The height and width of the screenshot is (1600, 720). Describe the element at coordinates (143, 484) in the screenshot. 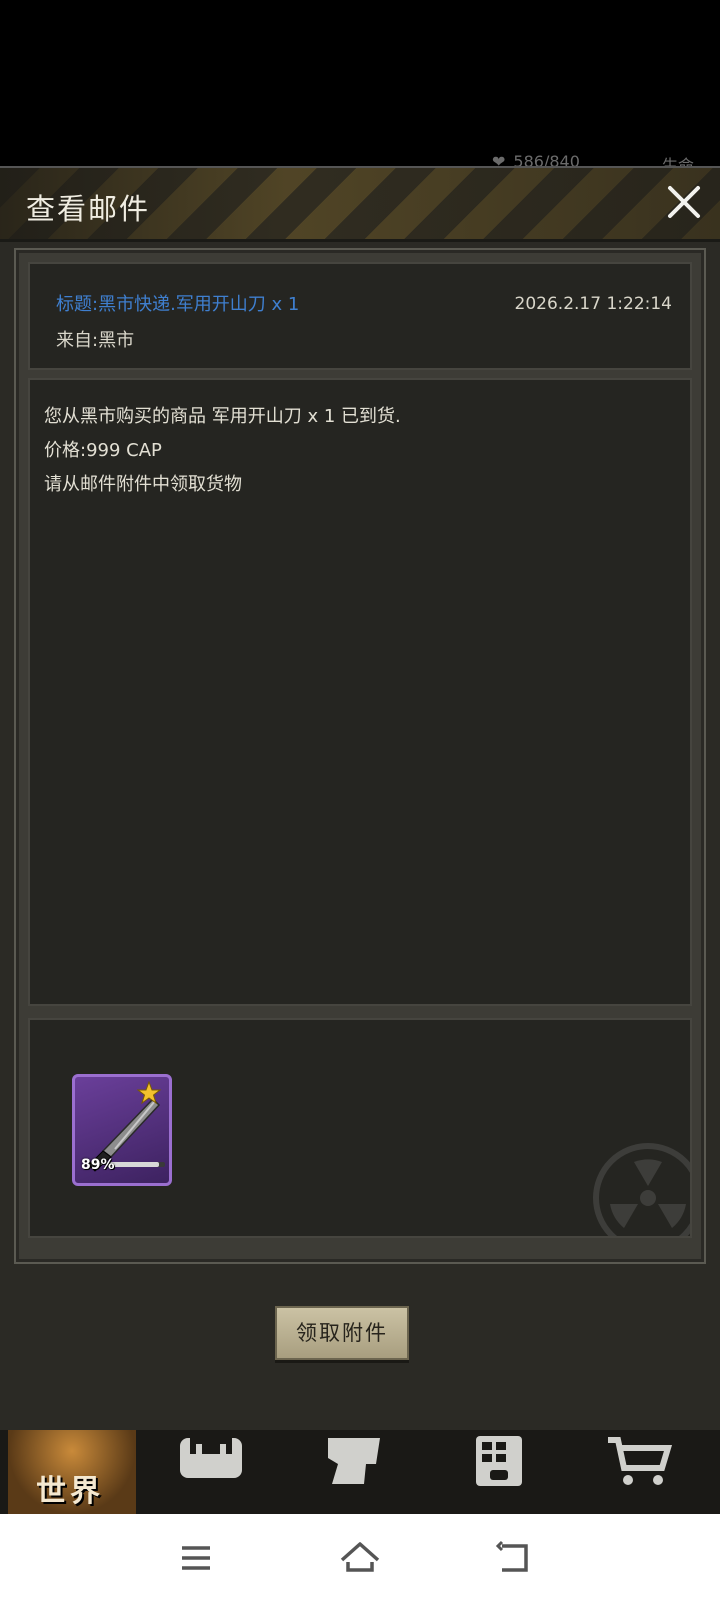

I see `mail-body-line: 请从邮件附件中领取货物` at that location.